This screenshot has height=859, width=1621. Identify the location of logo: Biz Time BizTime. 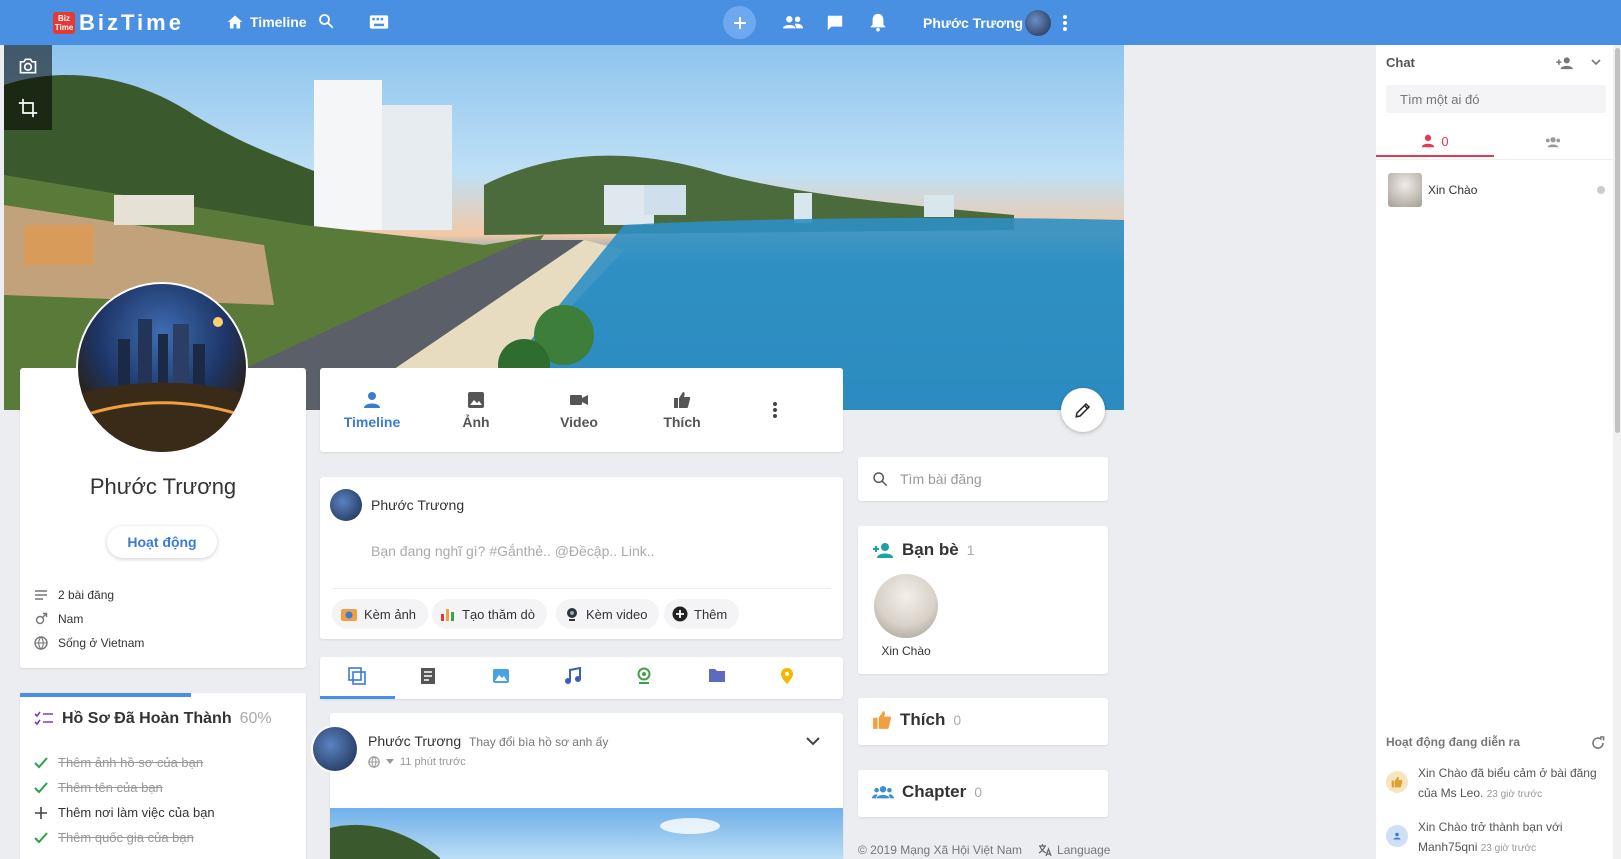
(118, 23).